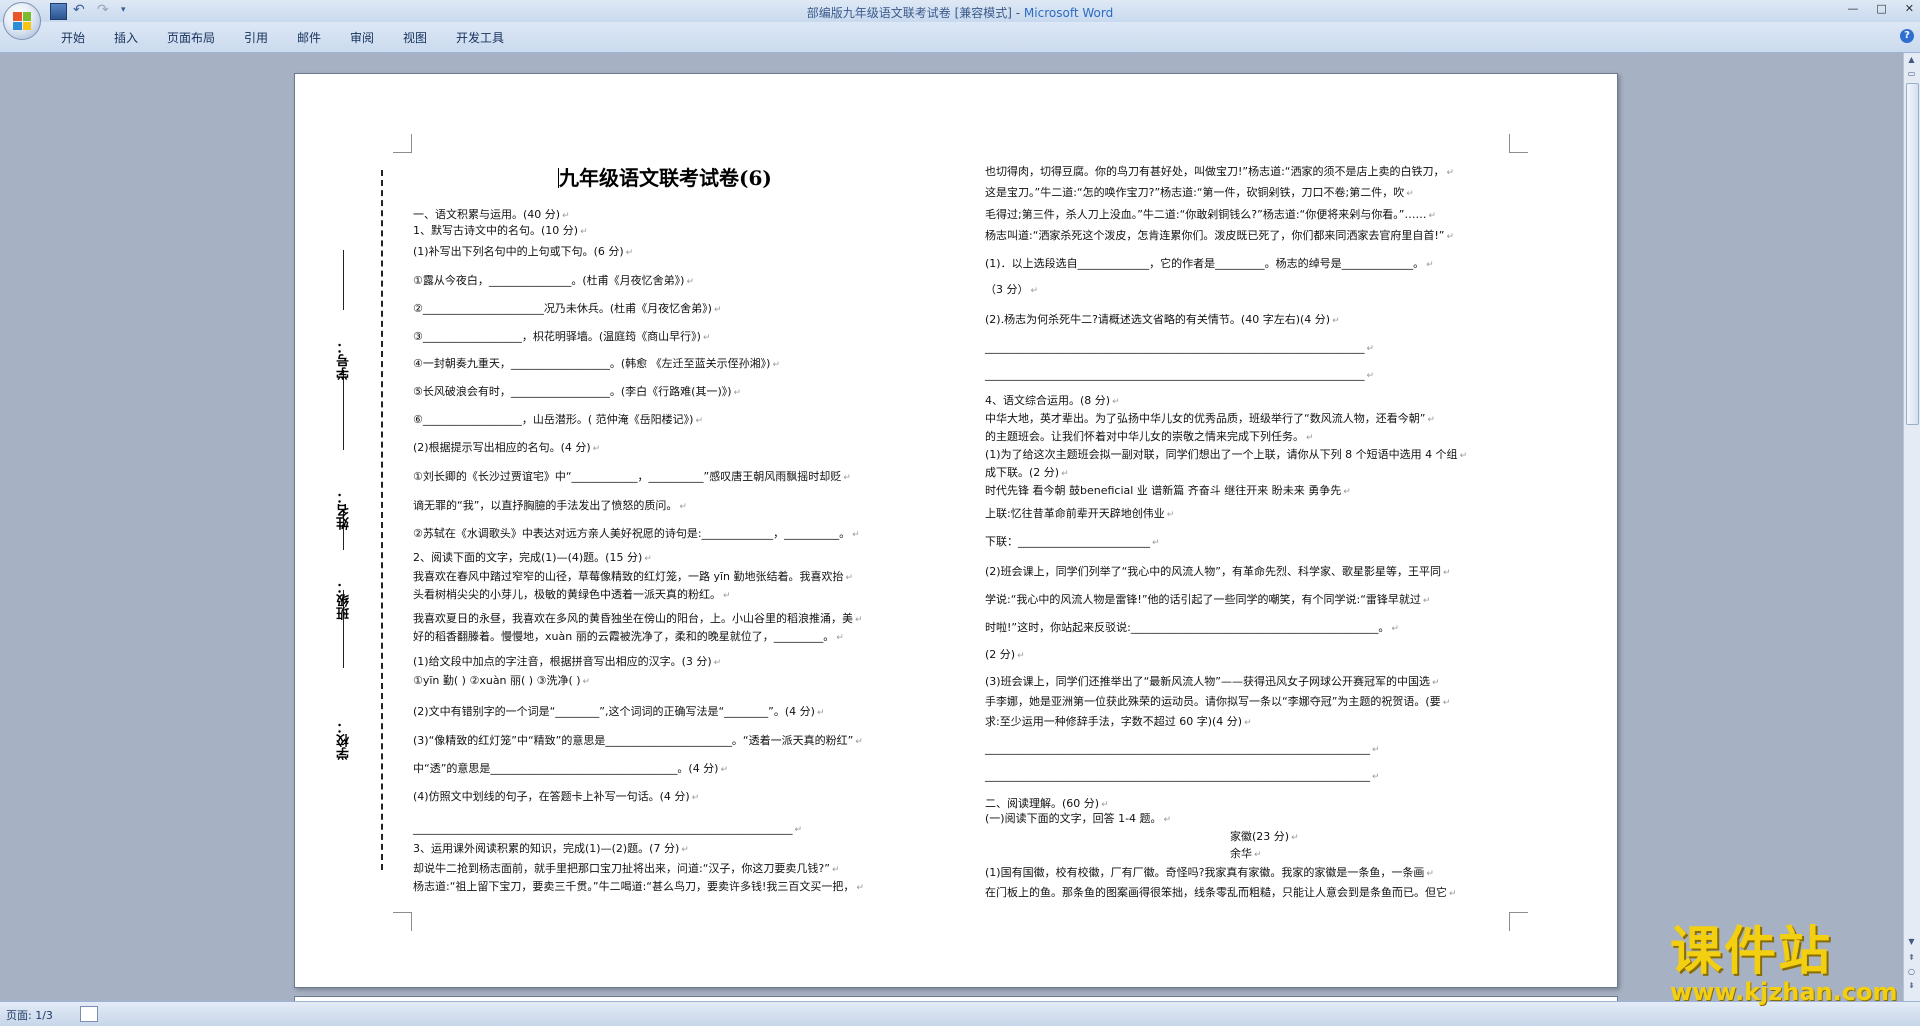 This screenshot has width=1920, height=1026. I want to click on right-line: (一)阅读下面的文字，回答 1-4 题。 ↵, so click(1078, 818).